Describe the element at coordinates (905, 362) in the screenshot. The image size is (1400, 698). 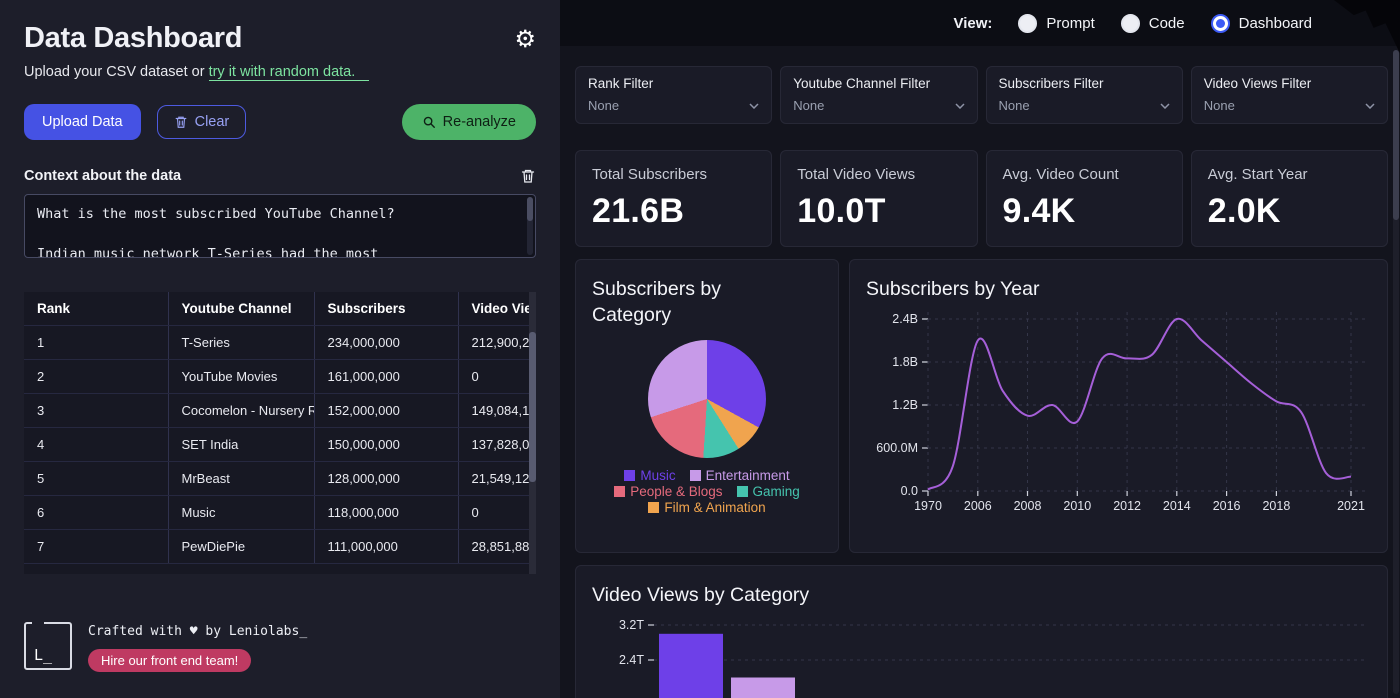
I see `svg-text: 1.8B` at that location.